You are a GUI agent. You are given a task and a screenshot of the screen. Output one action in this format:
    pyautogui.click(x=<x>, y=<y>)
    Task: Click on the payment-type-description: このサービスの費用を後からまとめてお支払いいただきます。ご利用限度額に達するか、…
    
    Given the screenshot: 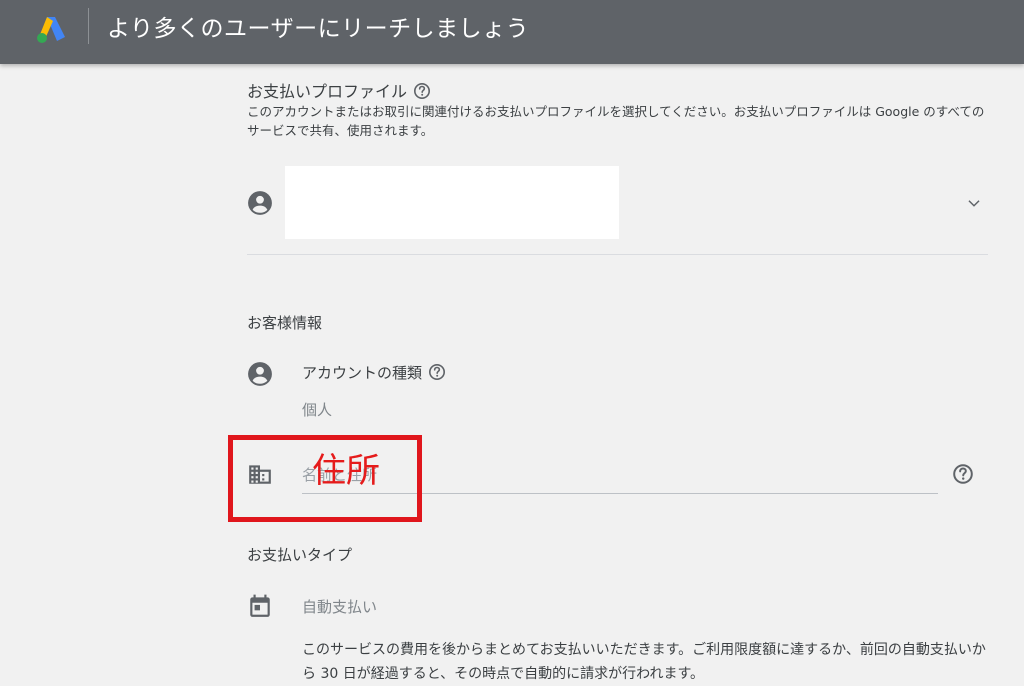 What is the action you would take?
    pyautogui.click(x=644, y=662)
    